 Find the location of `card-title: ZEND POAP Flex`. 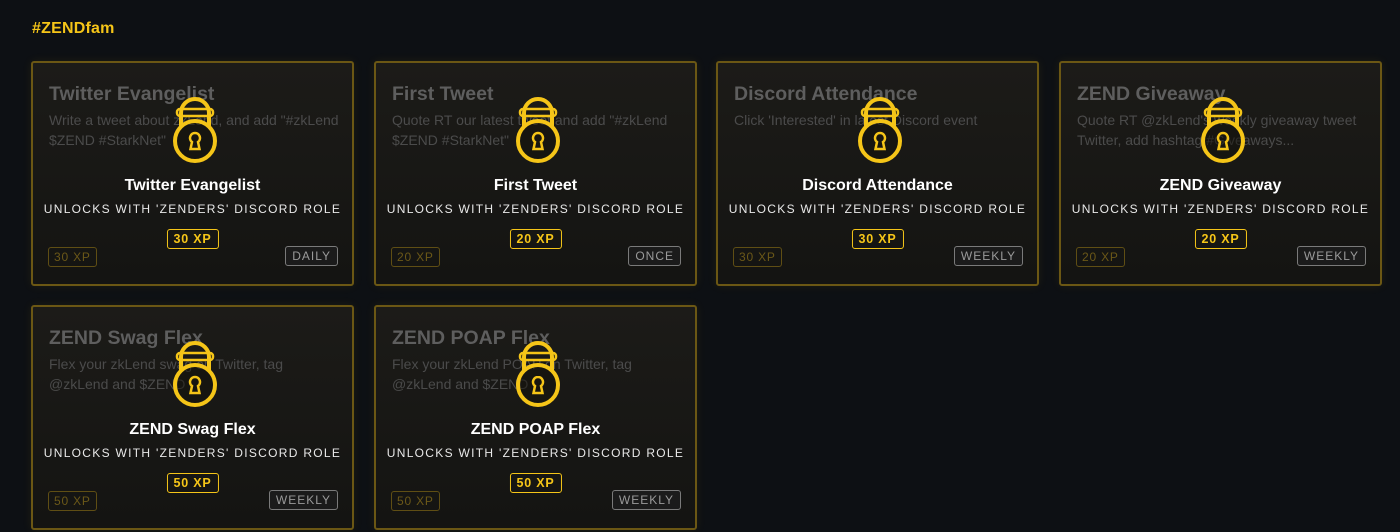

card-title: ZEND POAP Flex is located at coordinates (535, 429).